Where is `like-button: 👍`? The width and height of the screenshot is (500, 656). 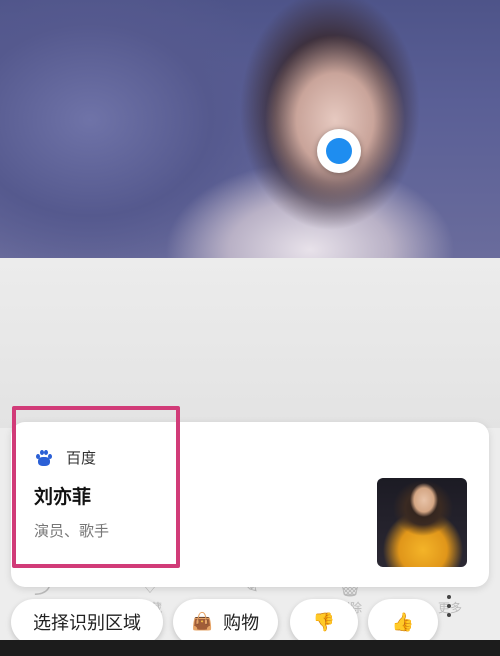
like-button: 👍 is located at coordinates (403, 622).